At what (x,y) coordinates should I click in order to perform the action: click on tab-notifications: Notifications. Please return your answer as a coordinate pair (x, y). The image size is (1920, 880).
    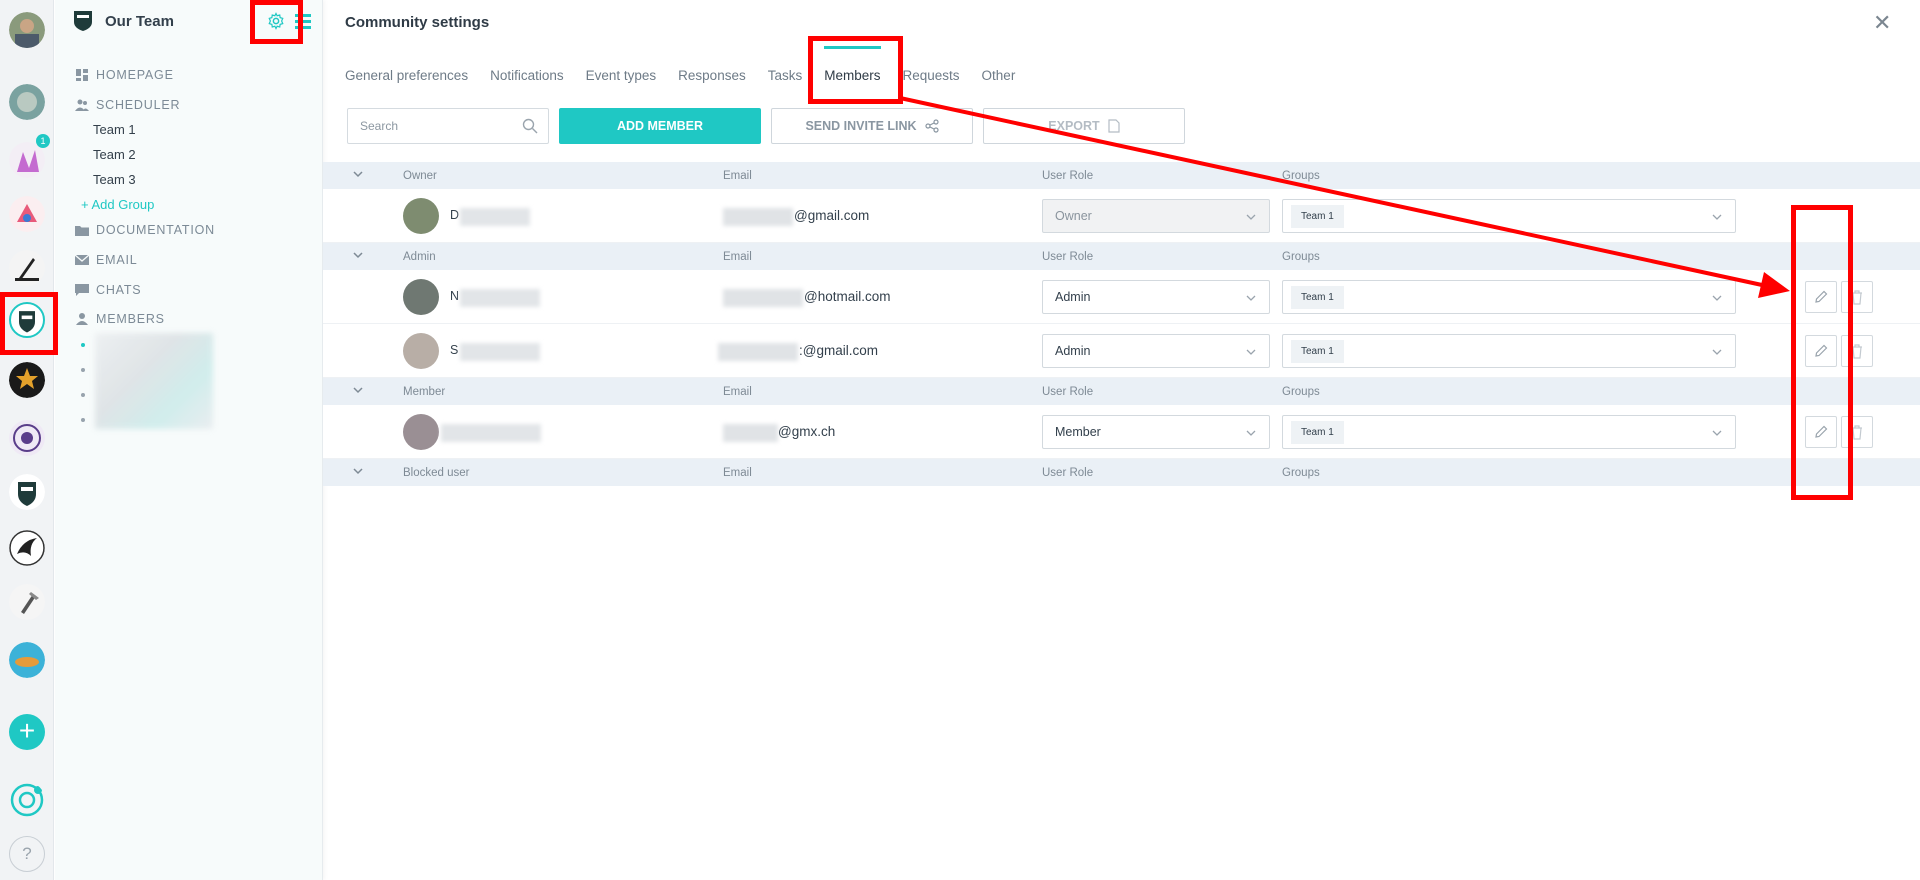
    Looking at the image, I should click on (527, 75).